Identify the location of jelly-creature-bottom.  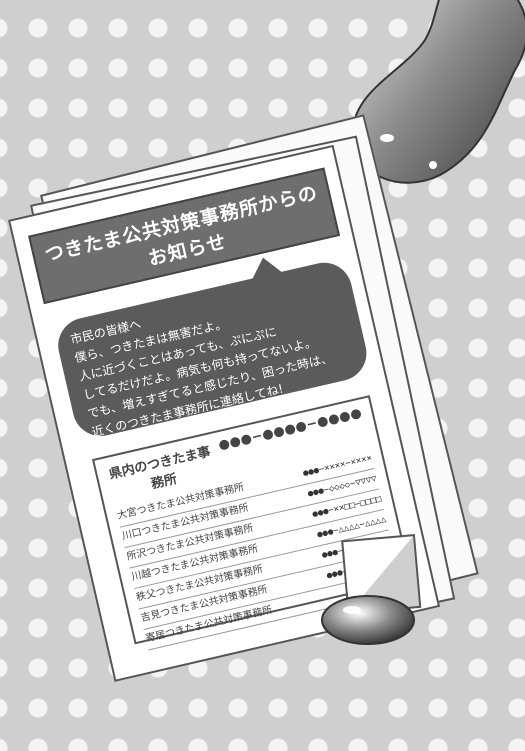
(368, 620).